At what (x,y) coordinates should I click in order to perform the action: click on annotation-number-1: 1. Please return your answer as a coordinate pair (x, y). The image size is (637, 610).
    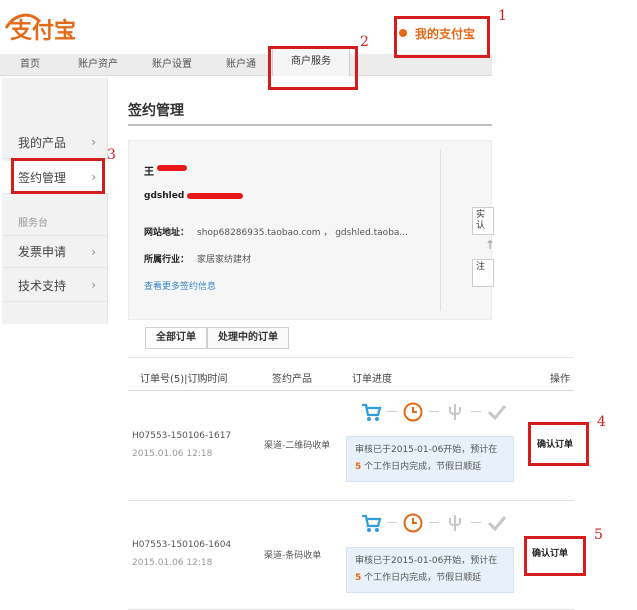
    Looking at the image, I should click on (502, 16).